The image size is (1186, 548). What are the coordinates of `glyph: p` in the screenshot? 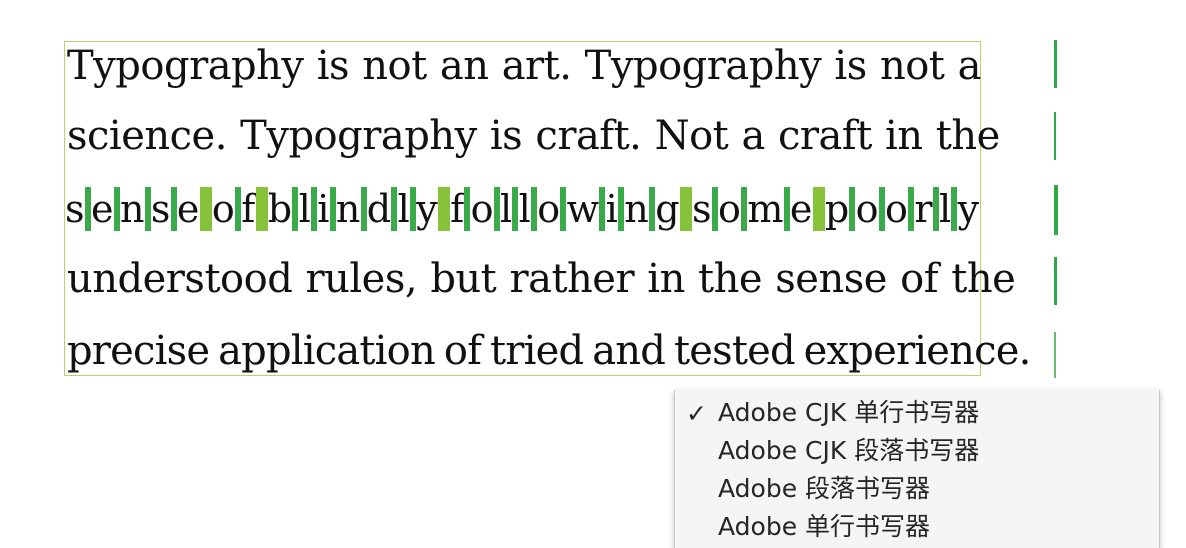 It's located at (837, 209).